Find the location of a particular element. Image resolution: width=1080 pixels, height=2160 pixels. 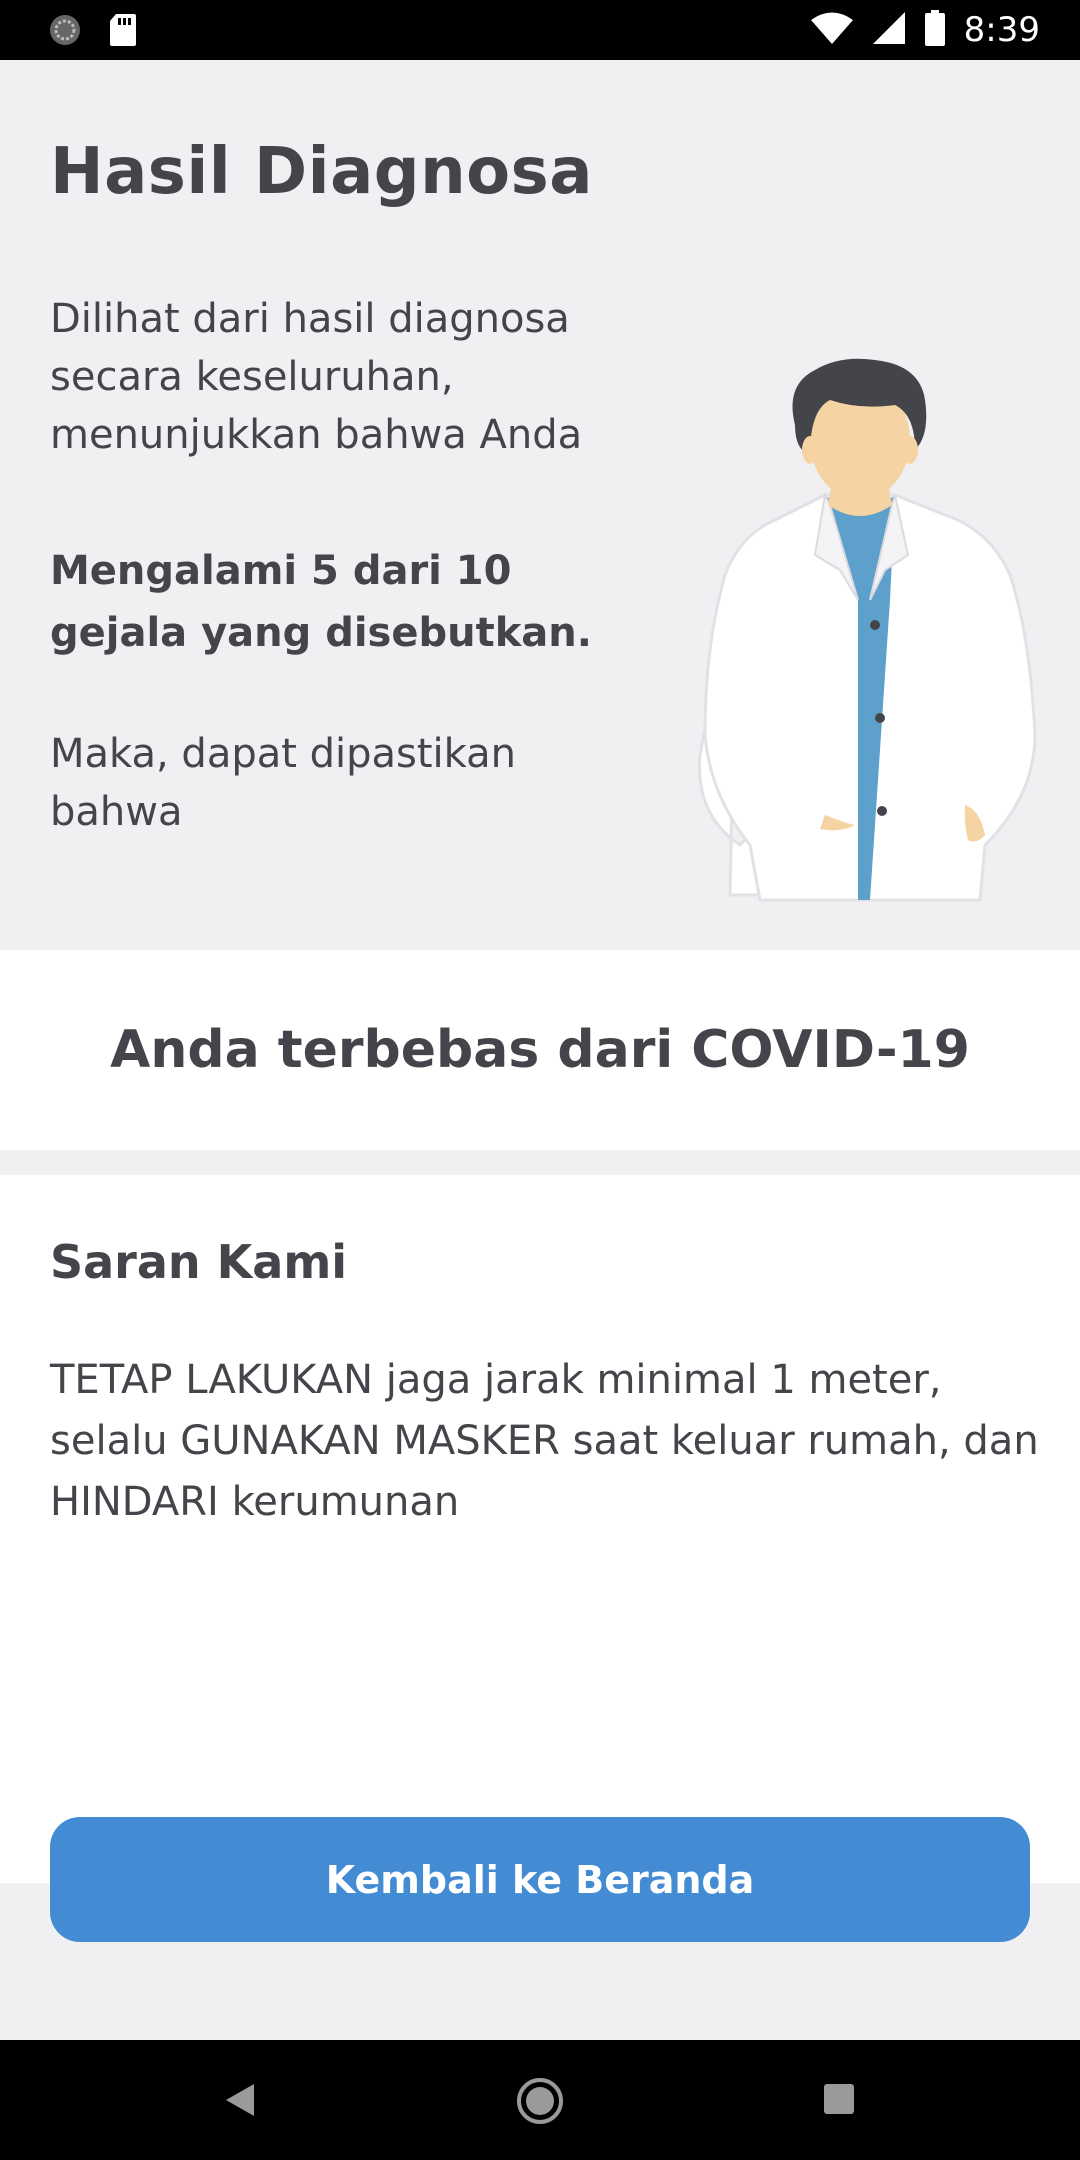

advice-title: Saran Kami is located at coordinates (199, 1262).